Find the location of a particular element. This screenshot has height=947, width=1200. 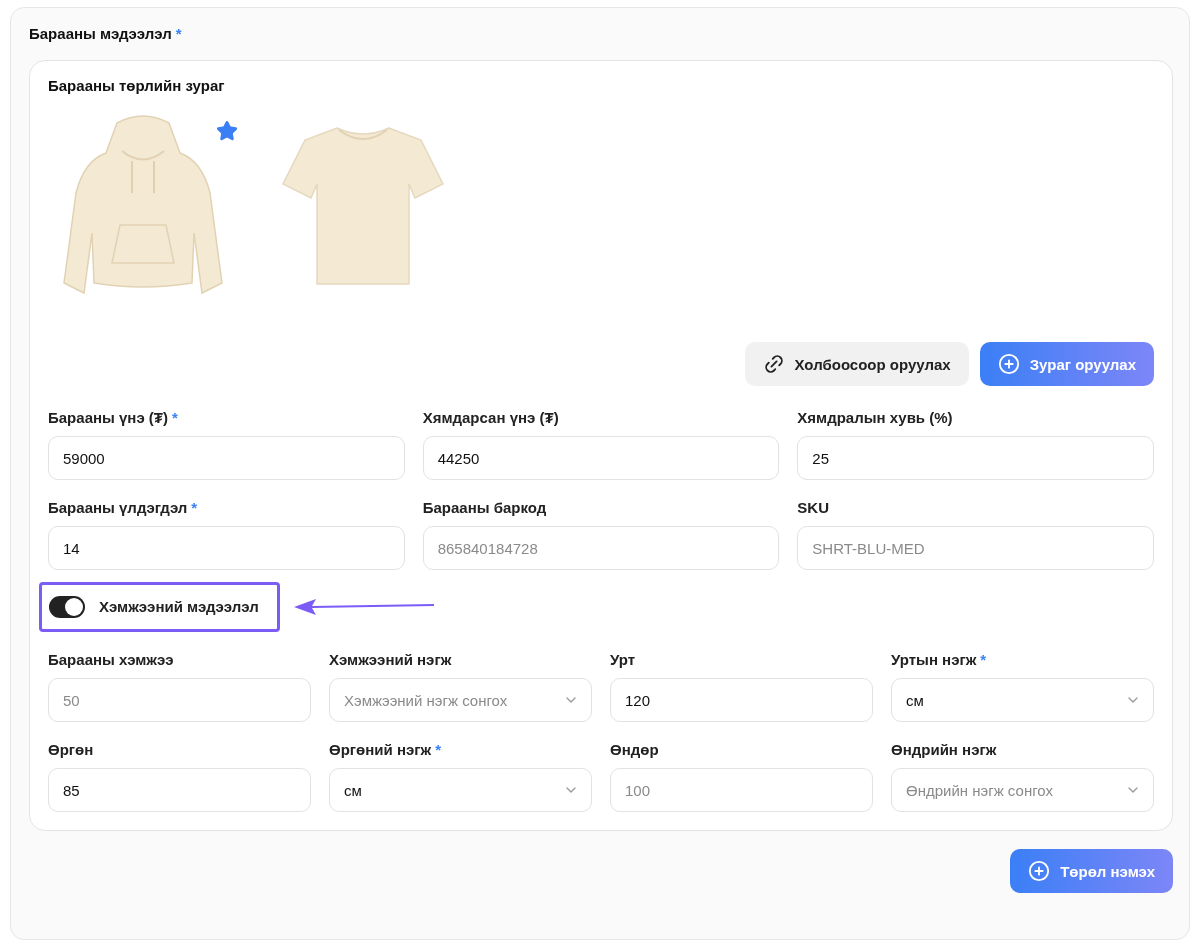

field-label: Хэмжээний нэгж is located at coordinates (391, 660).